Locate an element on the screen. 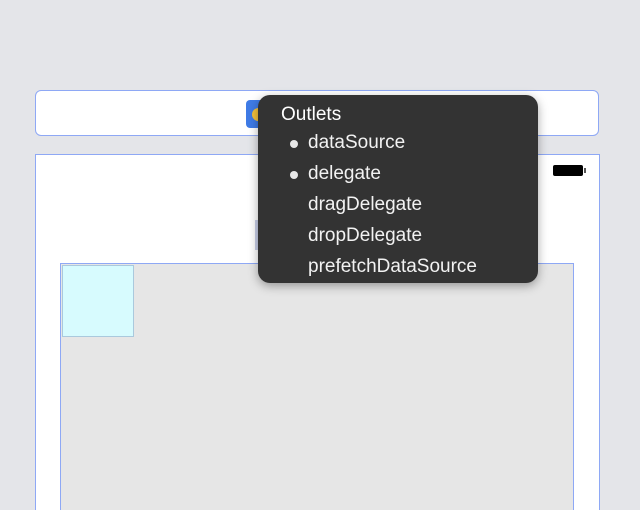 This screenshot has width=640, height=510. outlet-label: dropDelegate is located at coordinates (365, 235).